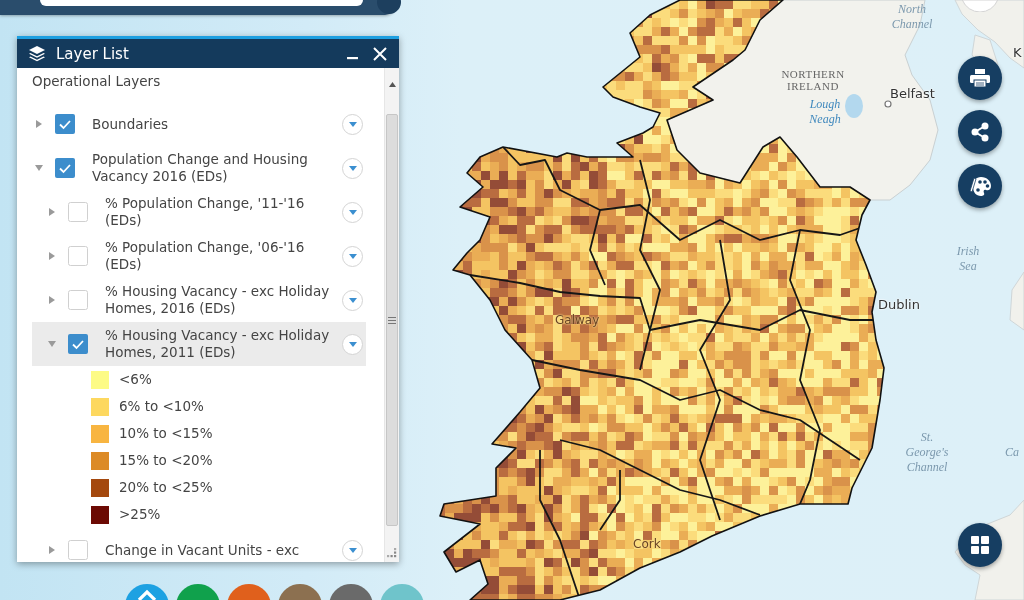 Image resolution: width=1024 pixels, height=600 pixels. What do you see at coordinates (899, 304) in the screenshot?
I see `city-label: Dublin` at bounding box center [899, 304].